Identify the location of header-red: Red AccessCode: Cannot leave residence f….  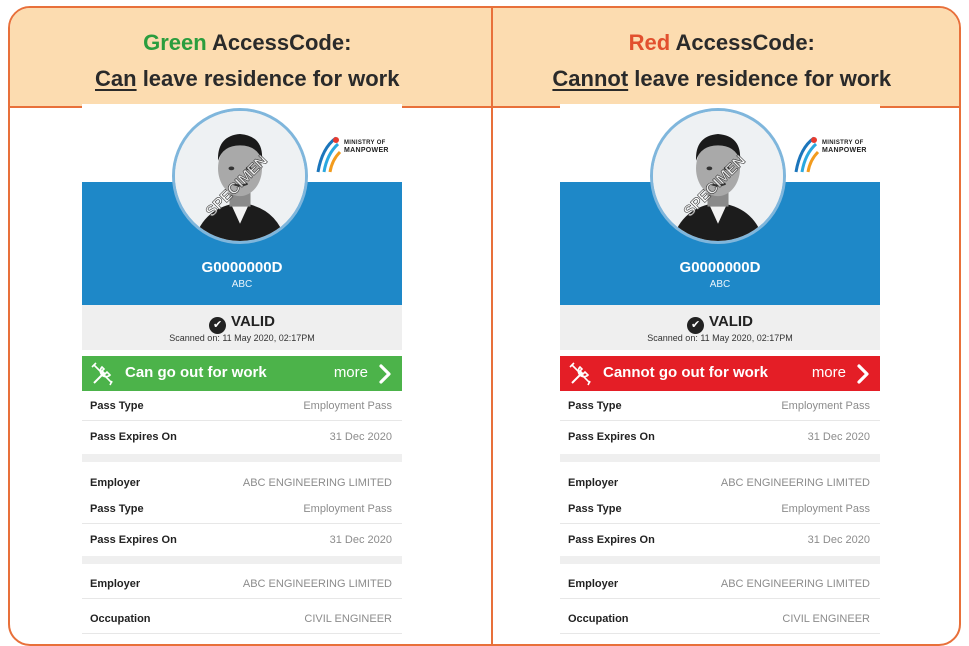
(722, 57).